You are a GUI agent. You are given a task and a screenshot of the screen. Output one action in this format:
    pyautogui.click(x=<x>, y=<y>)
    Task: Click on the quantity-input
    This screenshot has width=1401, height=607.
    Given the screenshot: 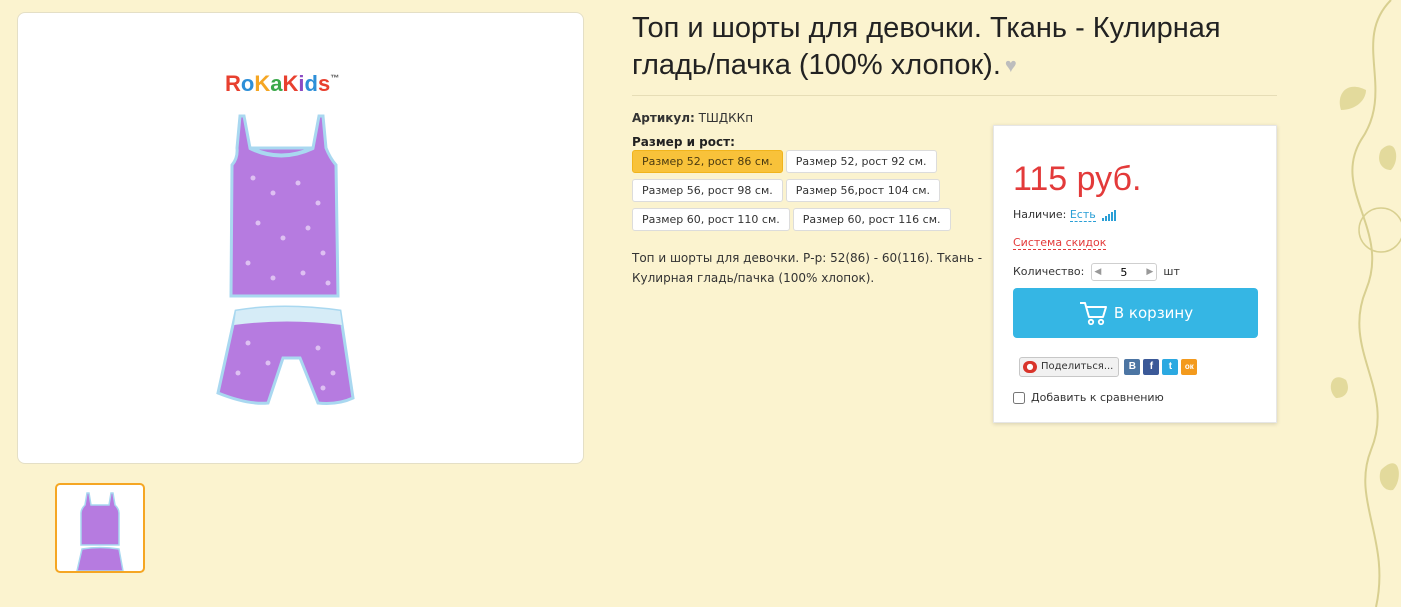 What is the action you would take?
    pyautogui.click(x=1123, y=272)
    